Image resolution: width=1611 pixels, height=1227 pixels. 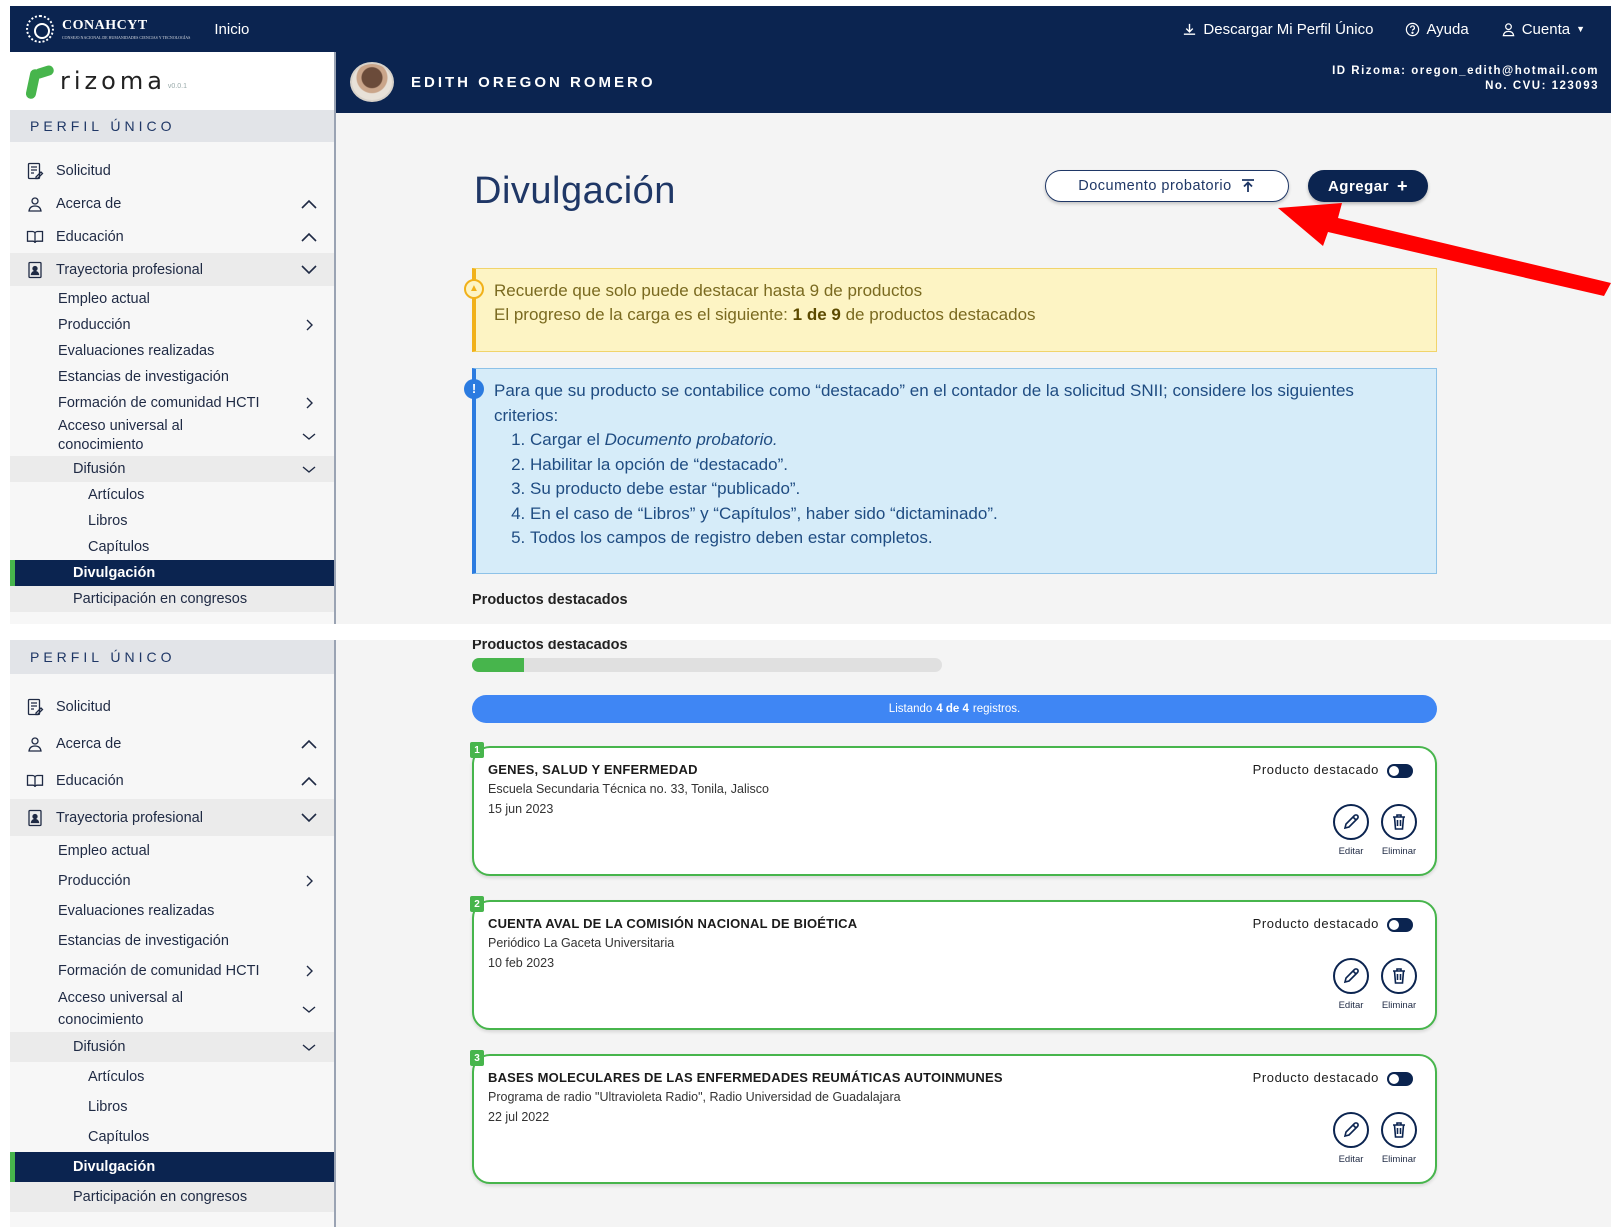 I want to click on documento-probatorio-button: Documento probatorio, so click(x=1167, y=186).